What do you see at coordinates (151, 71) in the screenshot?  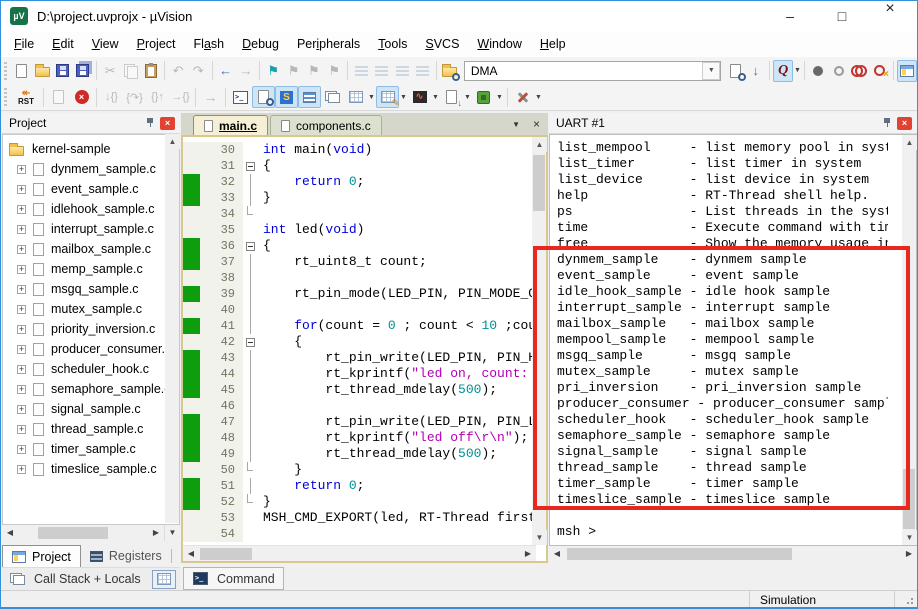 I see `paste-button` at bounding box center [151, 71].